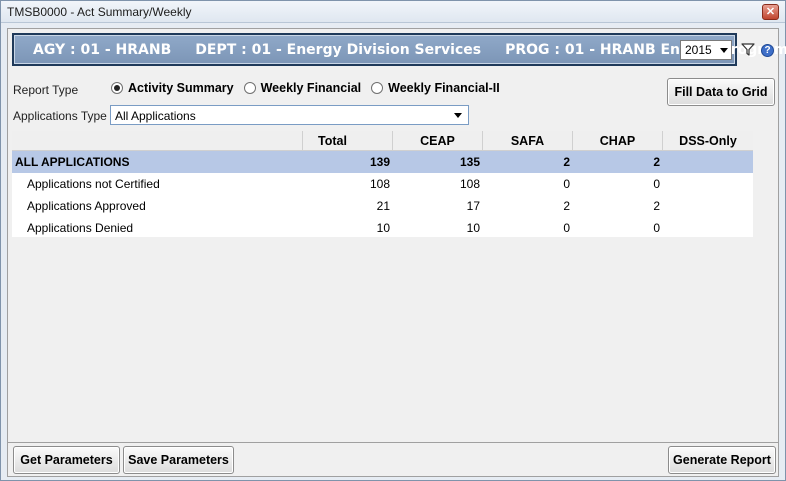 This screenshot has width=786, height=481. What do you see at coordinates (155, 116) in the screenshot?
I see `applications-type-value: All Applications` at bounding box center [155, 116].